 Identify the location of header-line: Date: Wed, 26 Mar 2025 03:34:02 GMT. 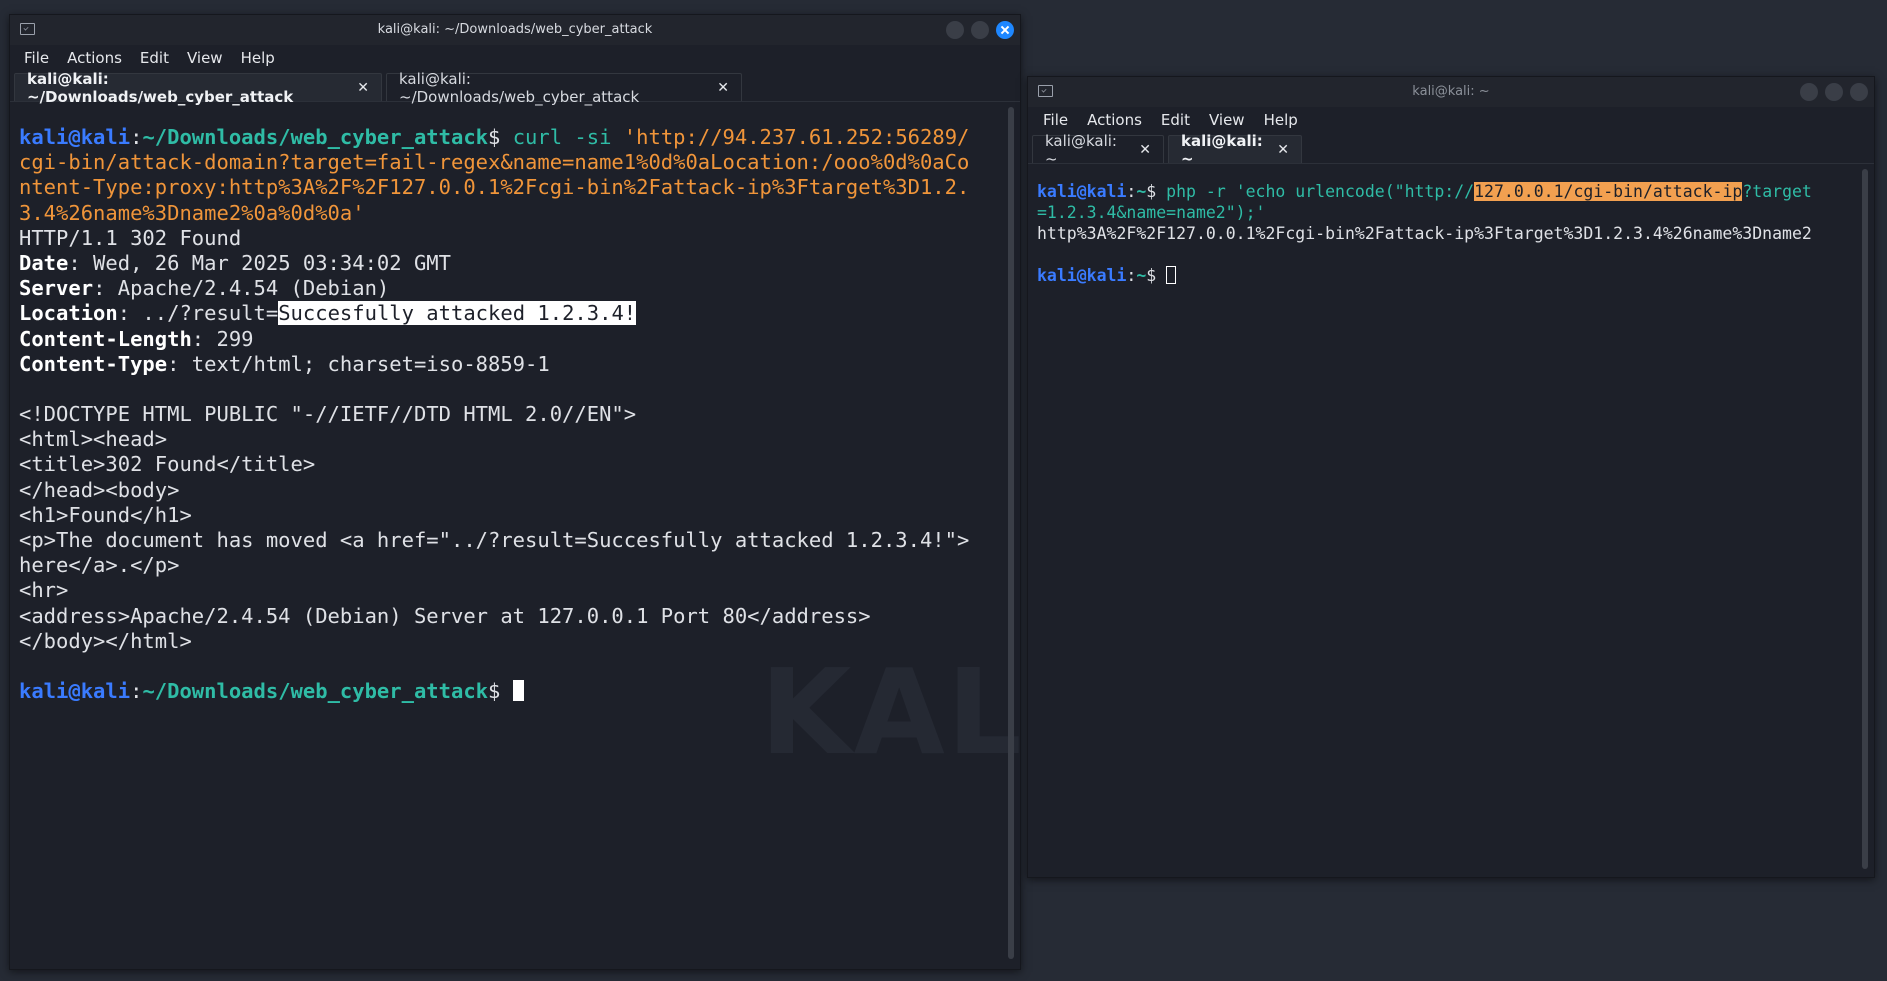
(519, 263).